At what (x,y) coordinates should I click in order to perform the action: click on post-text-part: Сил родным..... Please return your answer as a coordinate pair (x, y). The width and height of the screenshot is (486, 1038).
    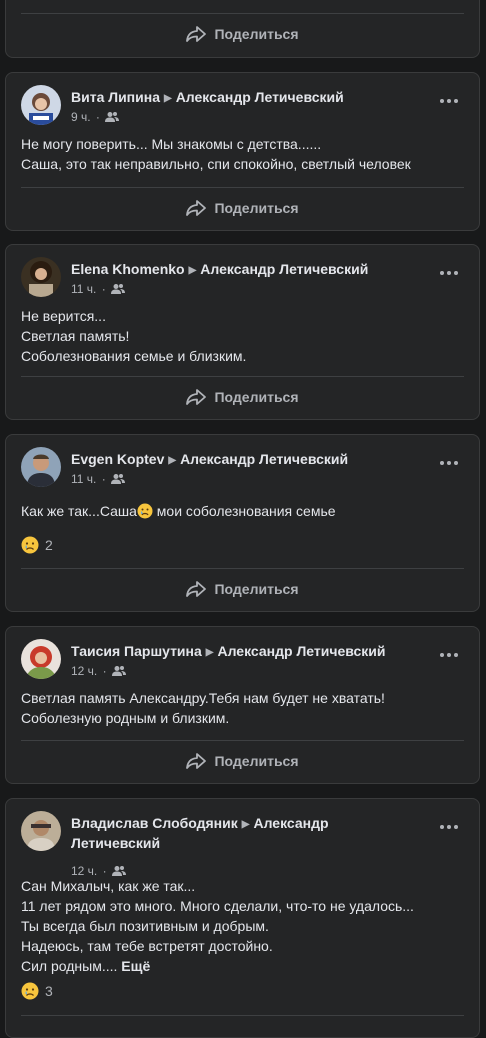
    Looking at the image, I should click on (69, 966).